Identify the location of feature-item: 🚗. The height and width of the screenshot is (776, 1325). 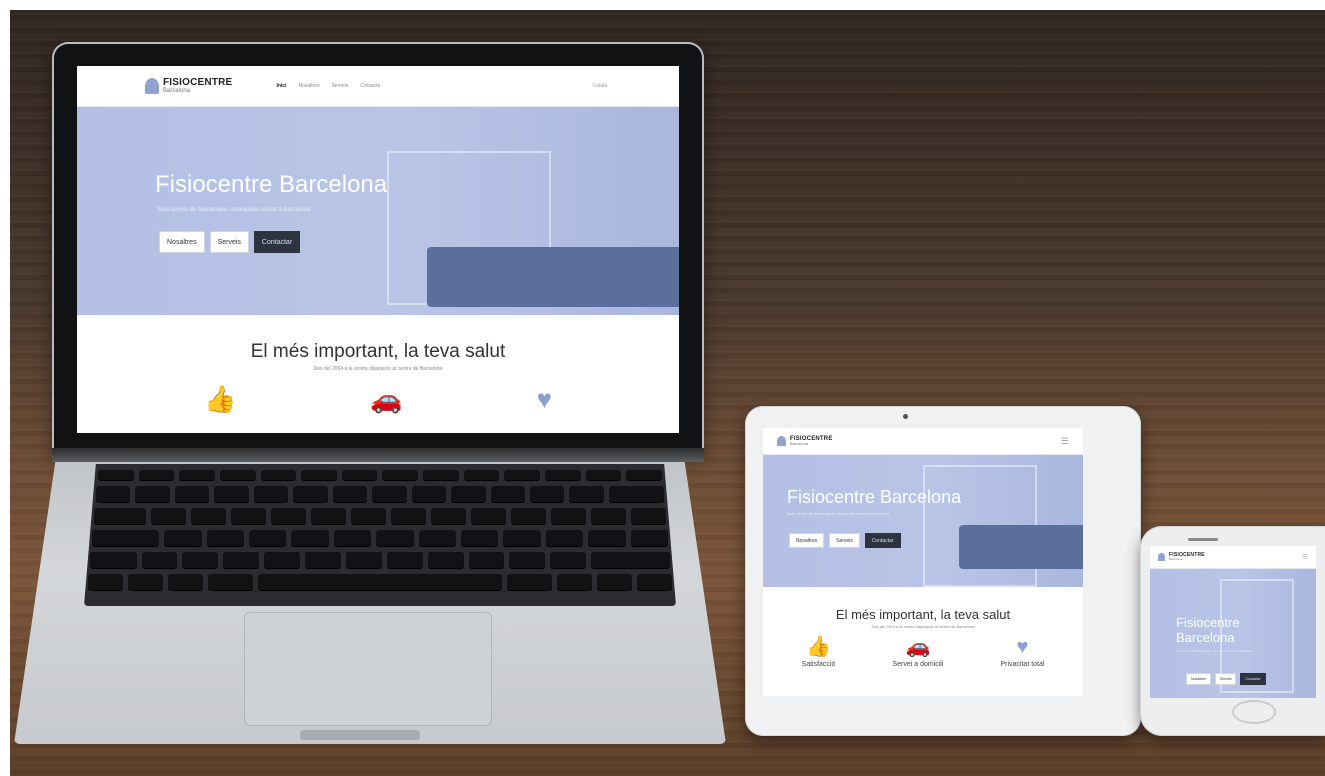
(386, 399).